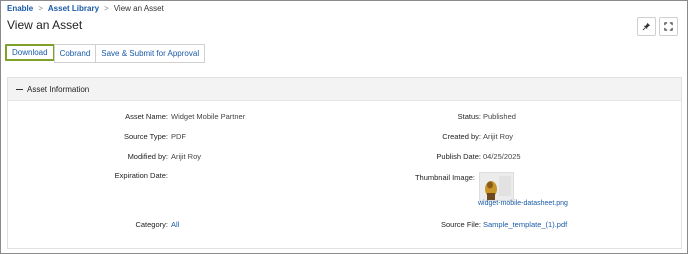 This screenshot has height=254, width=688. What do you see at coordinates (75, 53) in the screenshot?
I see `cobrand-button: Cobrand` at bounding box center [75, 53].